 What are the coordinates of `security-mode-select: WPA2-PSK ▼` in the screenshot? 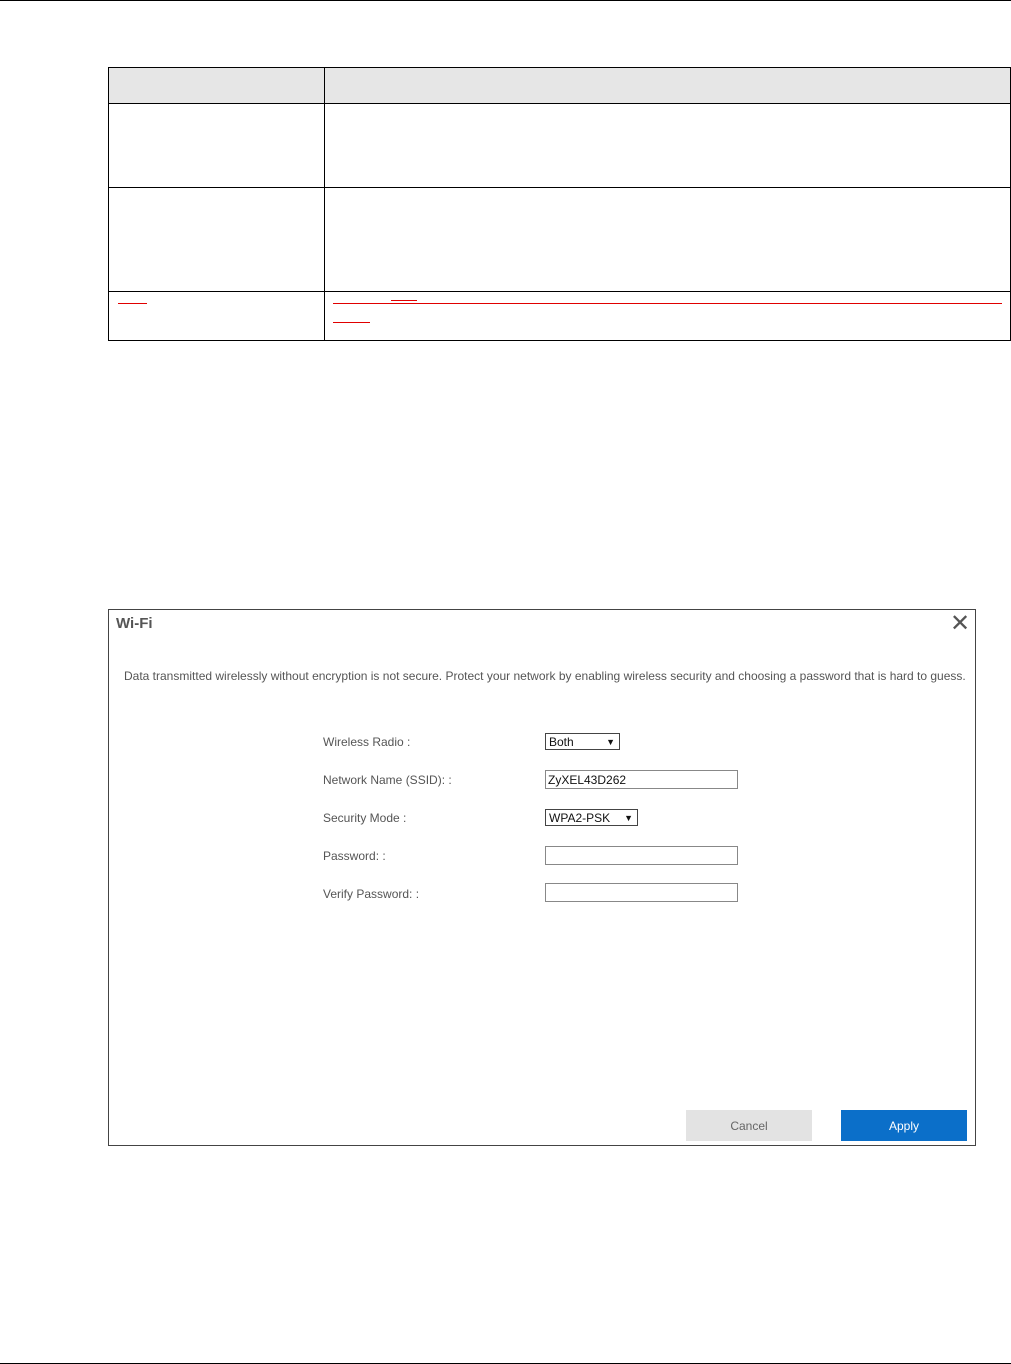 It's located at (591, 817).